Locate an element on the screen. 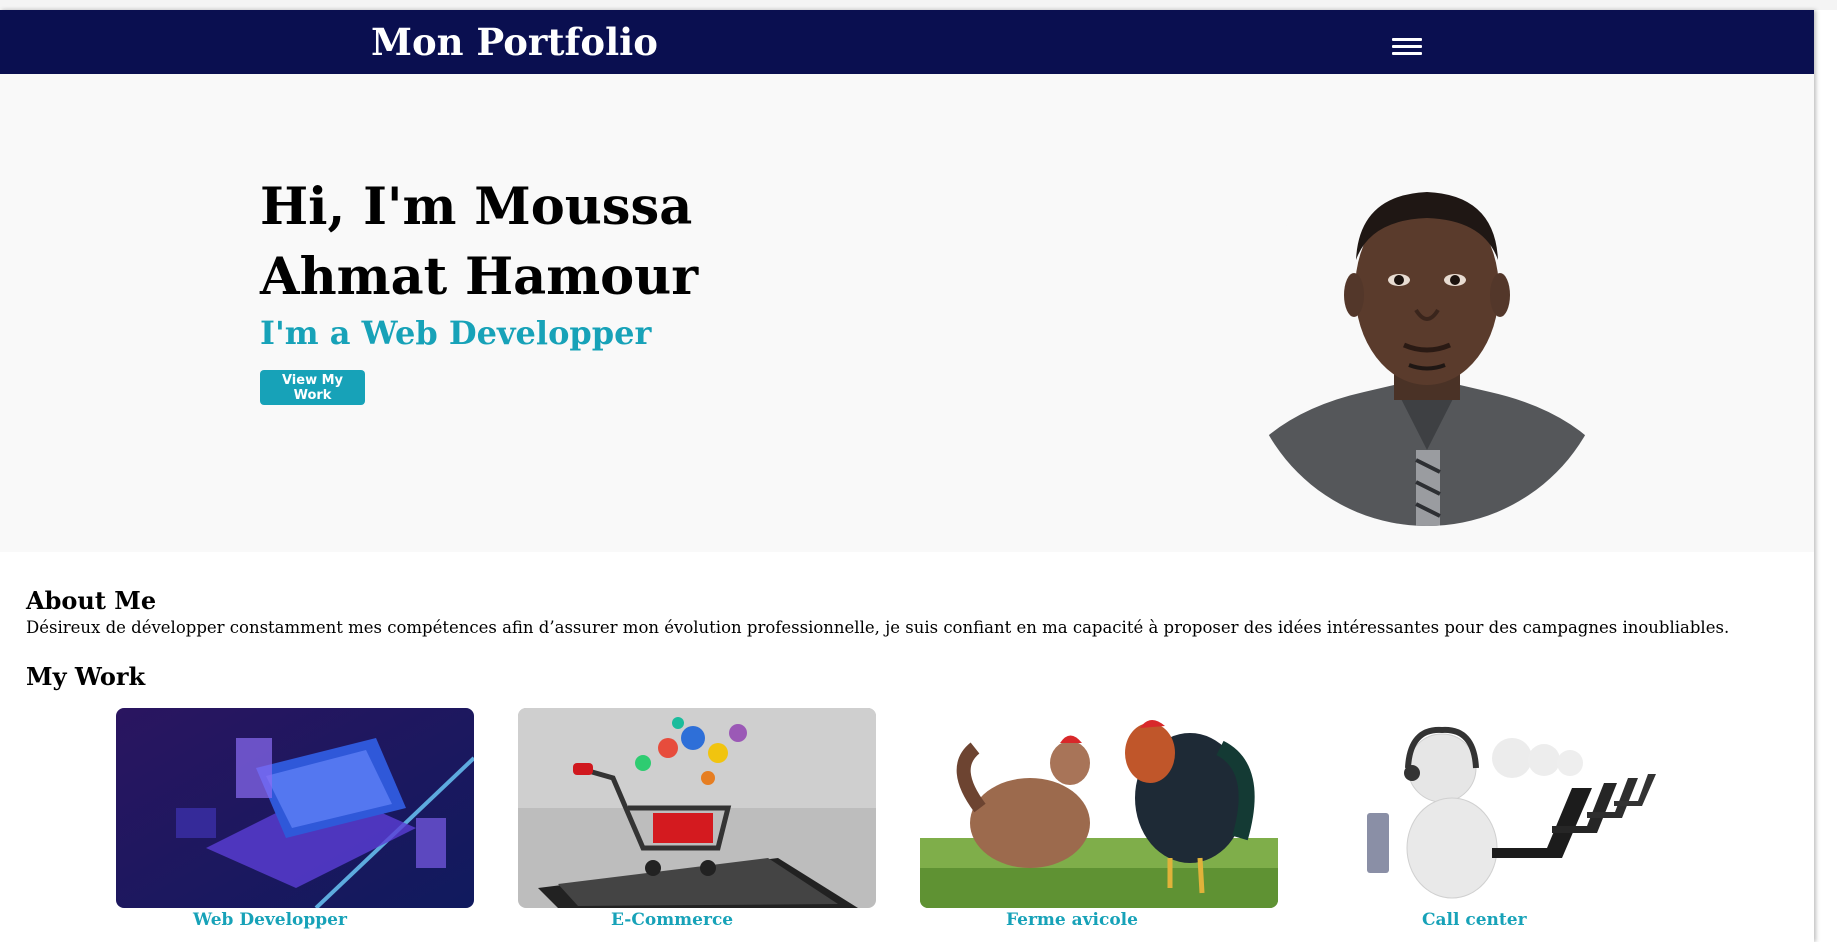 The height and width of the screenshot is (942, 1837). hero-title: Hi, I'm Moussa Ahmat Hamour is located at coordinates (479, 242).